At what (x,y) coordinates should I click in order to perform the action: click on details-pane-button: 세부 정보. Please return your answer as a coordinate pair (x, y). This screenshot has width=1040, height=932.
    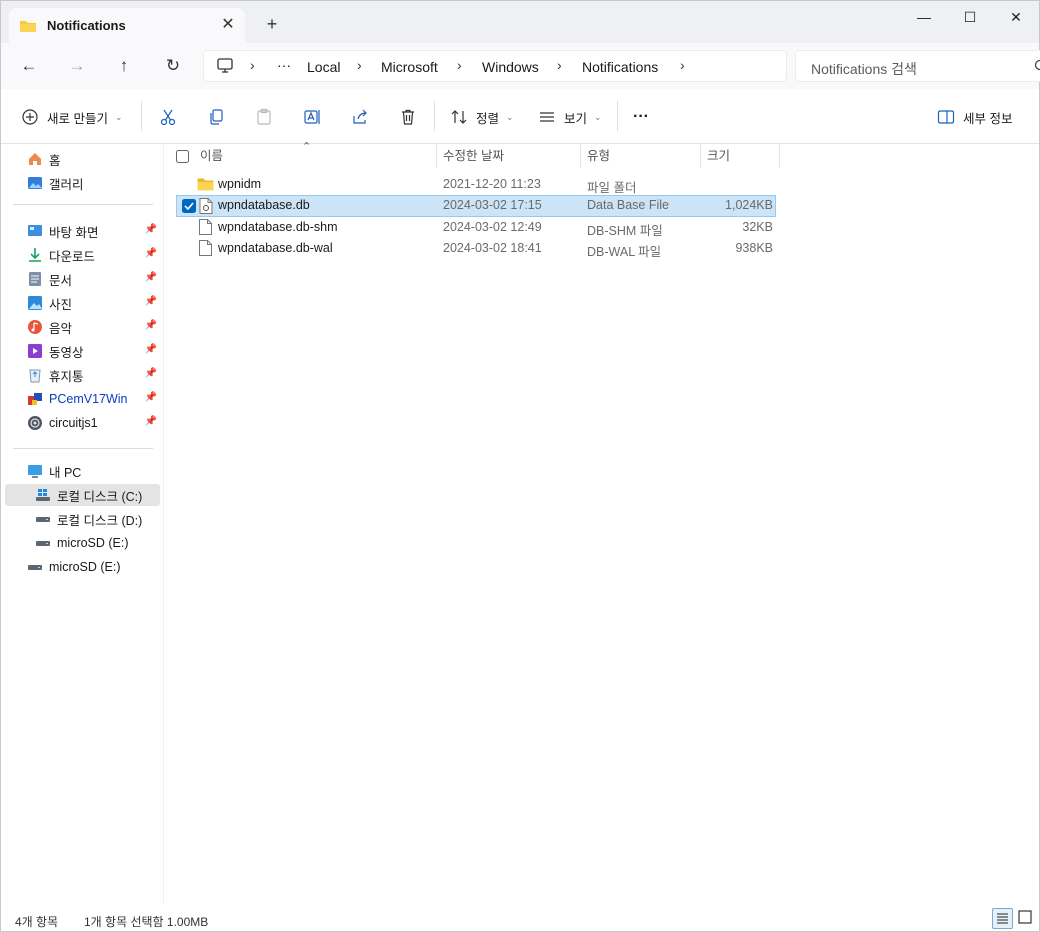
    Looking at the image, I should click on (974, 117).